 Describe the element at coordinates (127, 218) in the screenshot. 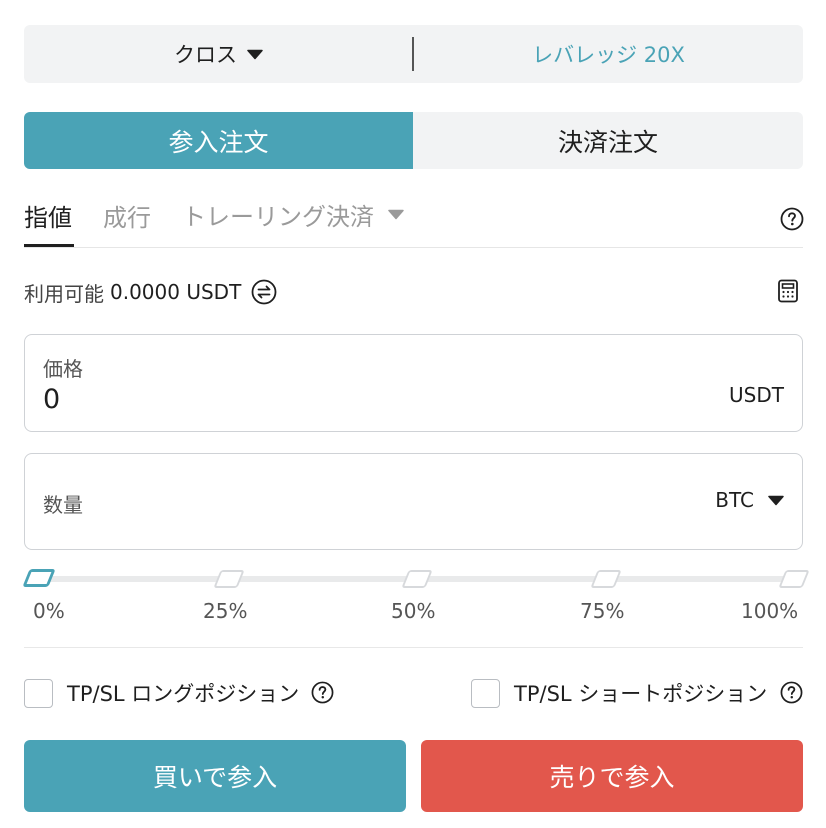

I see `tab-market-order-label: 成行` at that location.